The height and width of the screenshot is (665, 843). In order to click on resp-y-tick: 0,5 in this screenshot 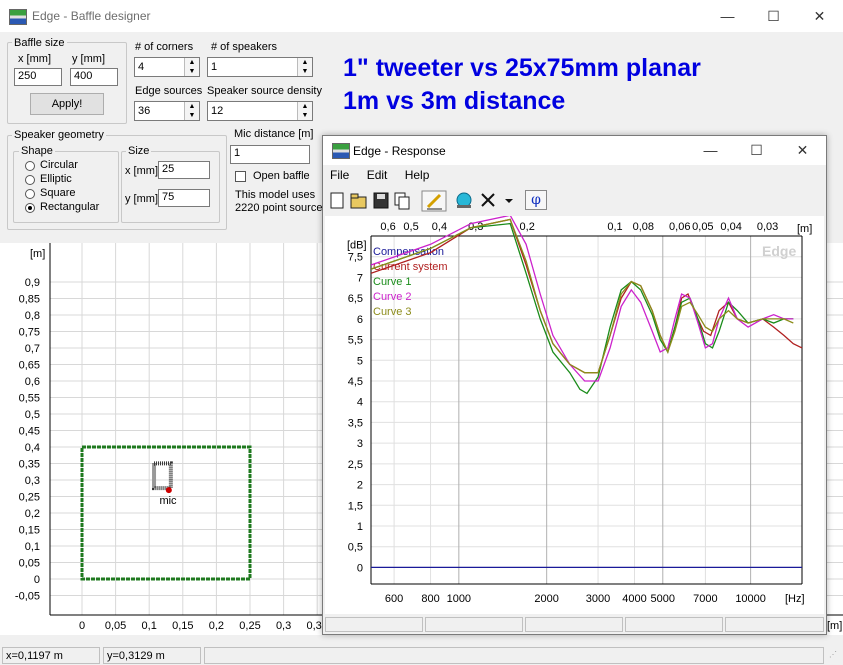, I will do `click(355, 548)`.